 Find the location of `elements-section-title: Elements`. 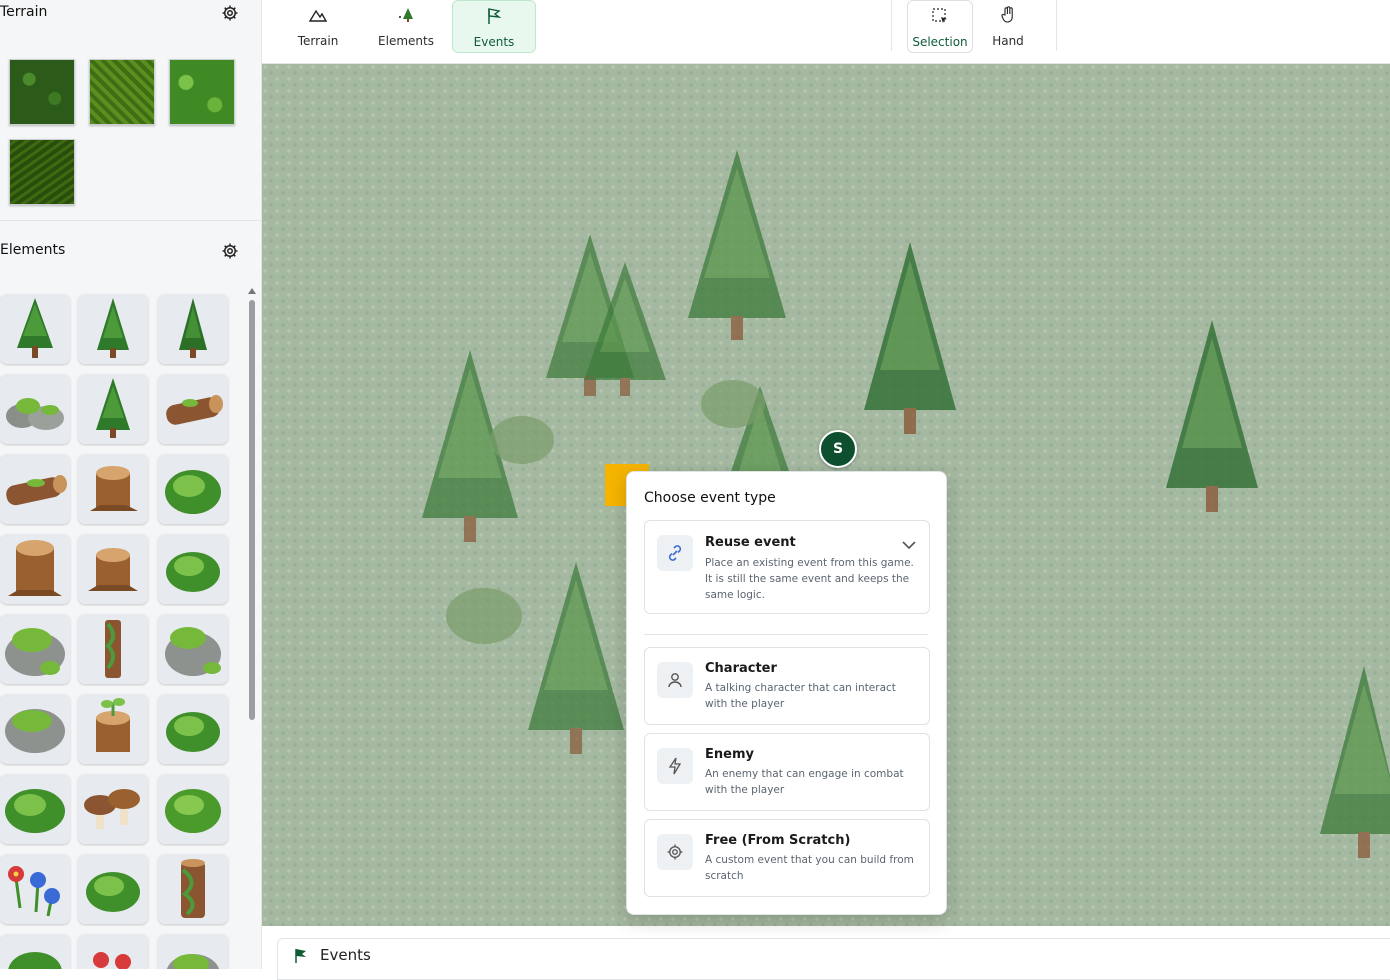

elements-section-title: Elements is located at coordinates (33, 250).